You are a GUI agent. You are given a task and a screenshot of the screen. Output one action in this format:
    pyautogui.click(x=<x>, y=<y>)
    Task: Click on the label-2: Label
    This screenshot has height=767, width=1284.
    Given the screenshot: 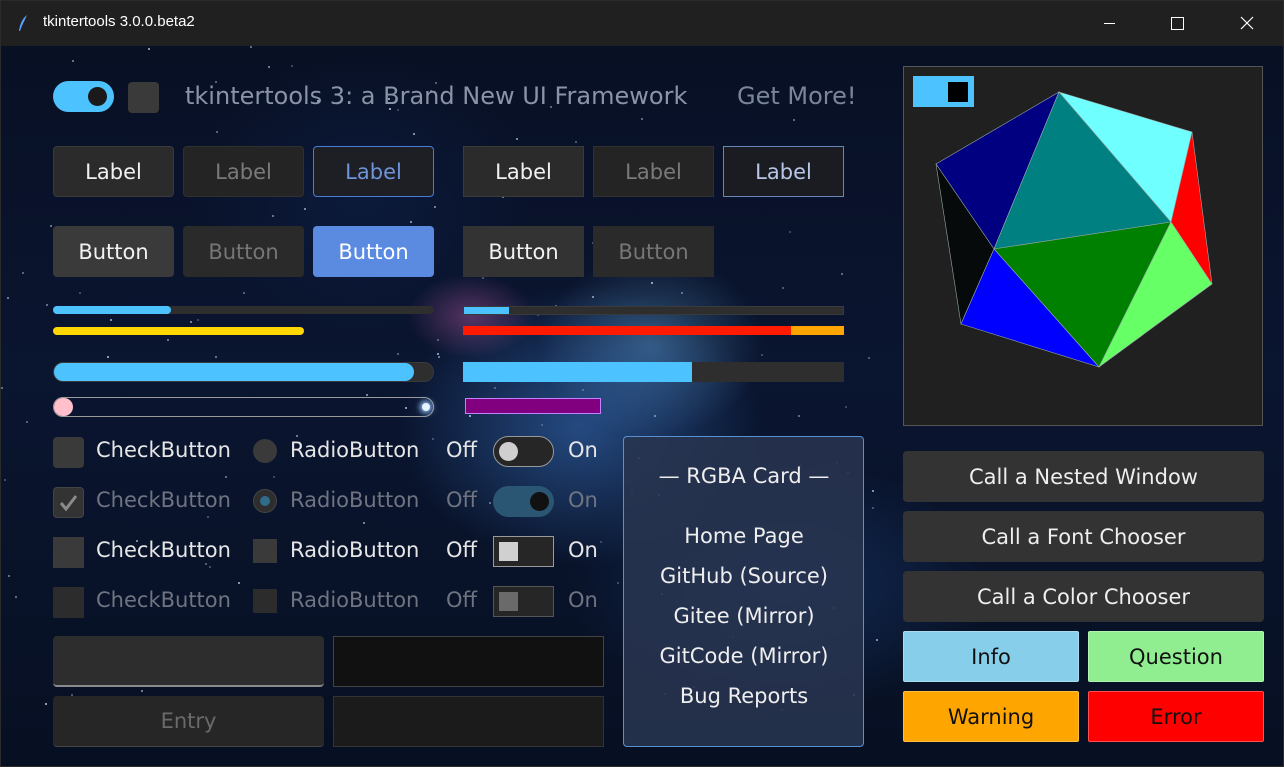 What is the action you would take?
    pyautogui.click(x=243, y=171)
    